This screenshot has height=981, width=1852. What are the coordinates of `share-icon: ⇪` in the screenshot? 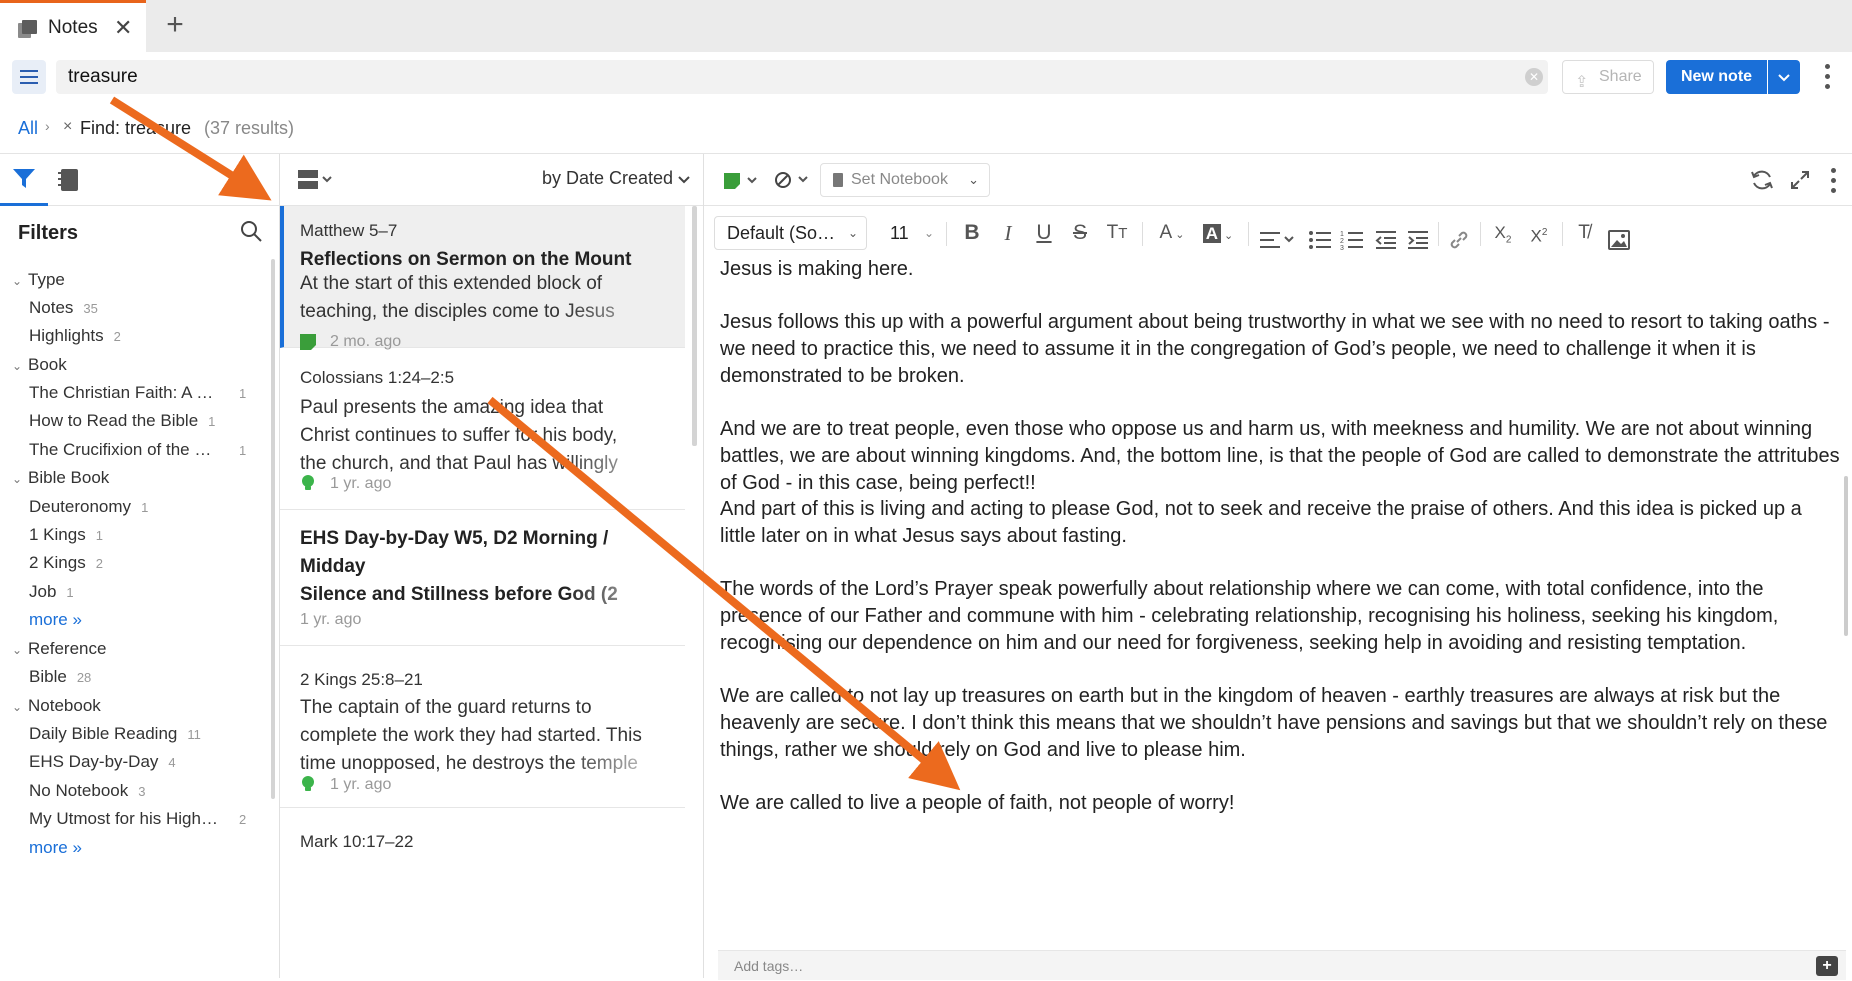 It's located at (1582, 82).